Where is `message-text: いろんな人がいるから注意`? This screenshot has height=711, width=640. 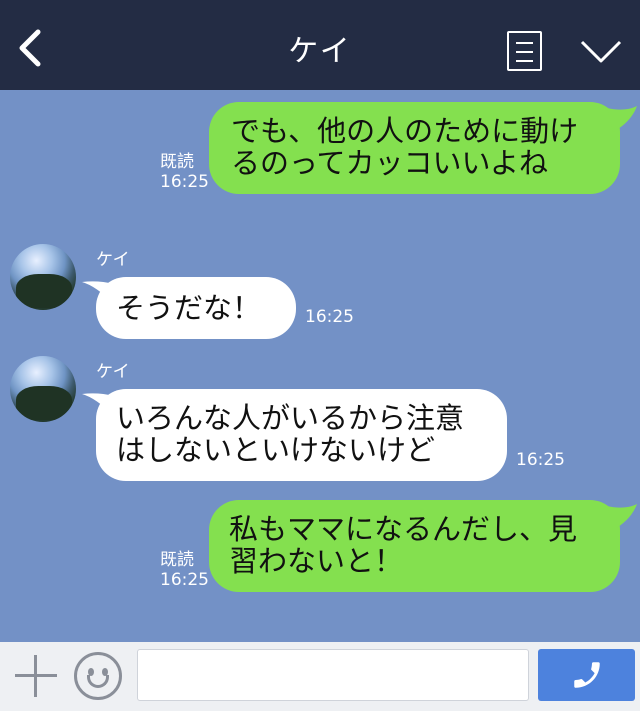 message-text: いろんな人がいるから注意 is located at coordinates (290, 418).